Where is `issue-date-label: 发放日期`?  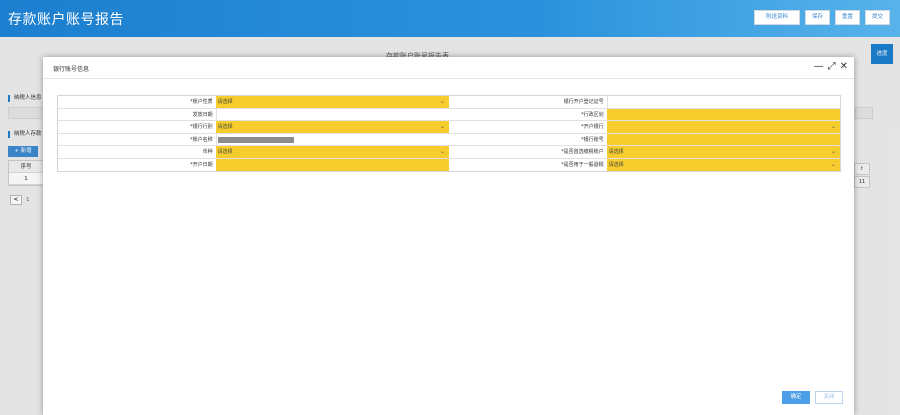 issue-date-label: 发放日期 is located at coordinates (137, 114).